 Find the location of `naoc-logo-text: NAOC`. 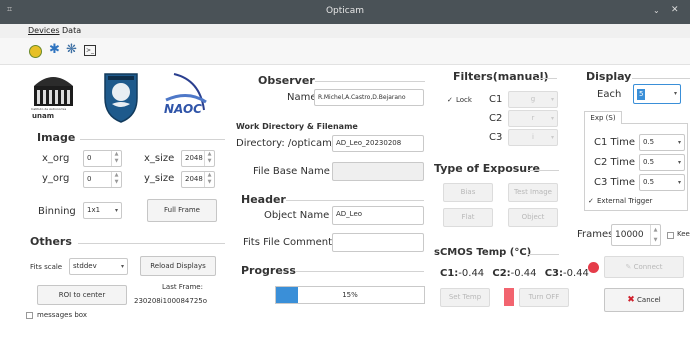

naoc-logo-text: NAOC is located at coordinates (183, 109).